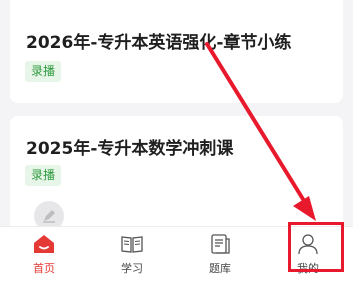  Describe the element at coordinates (132, 268) in the screenshot. I see `tab-label: 学习` at that location.